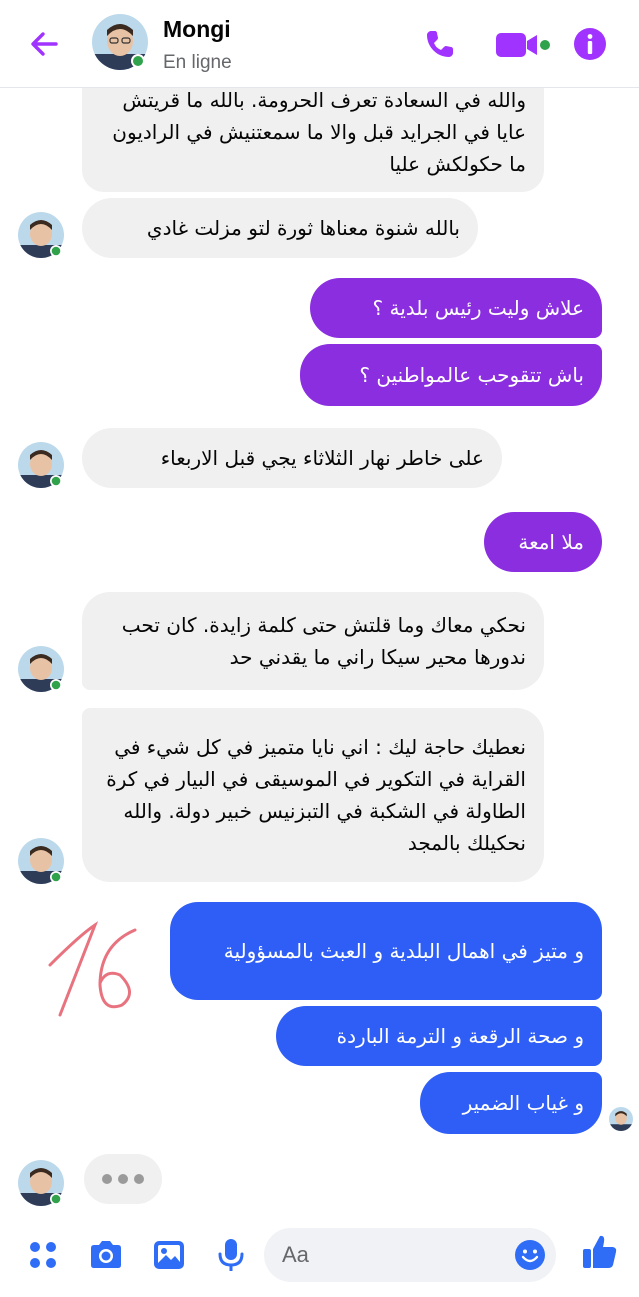  Describe the element at coordinates (440, 44) in the screenshot. I see `phone-icon` at that location.